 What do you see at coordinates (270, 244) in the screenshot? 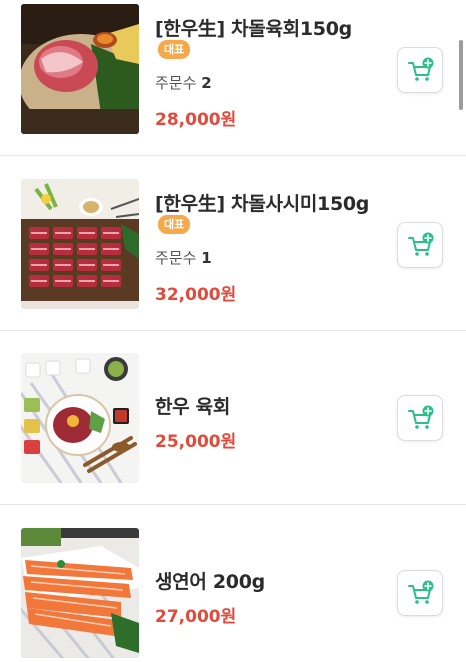
I see `product-info: [한우生] 차돌사시미150g 대표 주문수 1 32,000원` at bounding box center [270, 244].